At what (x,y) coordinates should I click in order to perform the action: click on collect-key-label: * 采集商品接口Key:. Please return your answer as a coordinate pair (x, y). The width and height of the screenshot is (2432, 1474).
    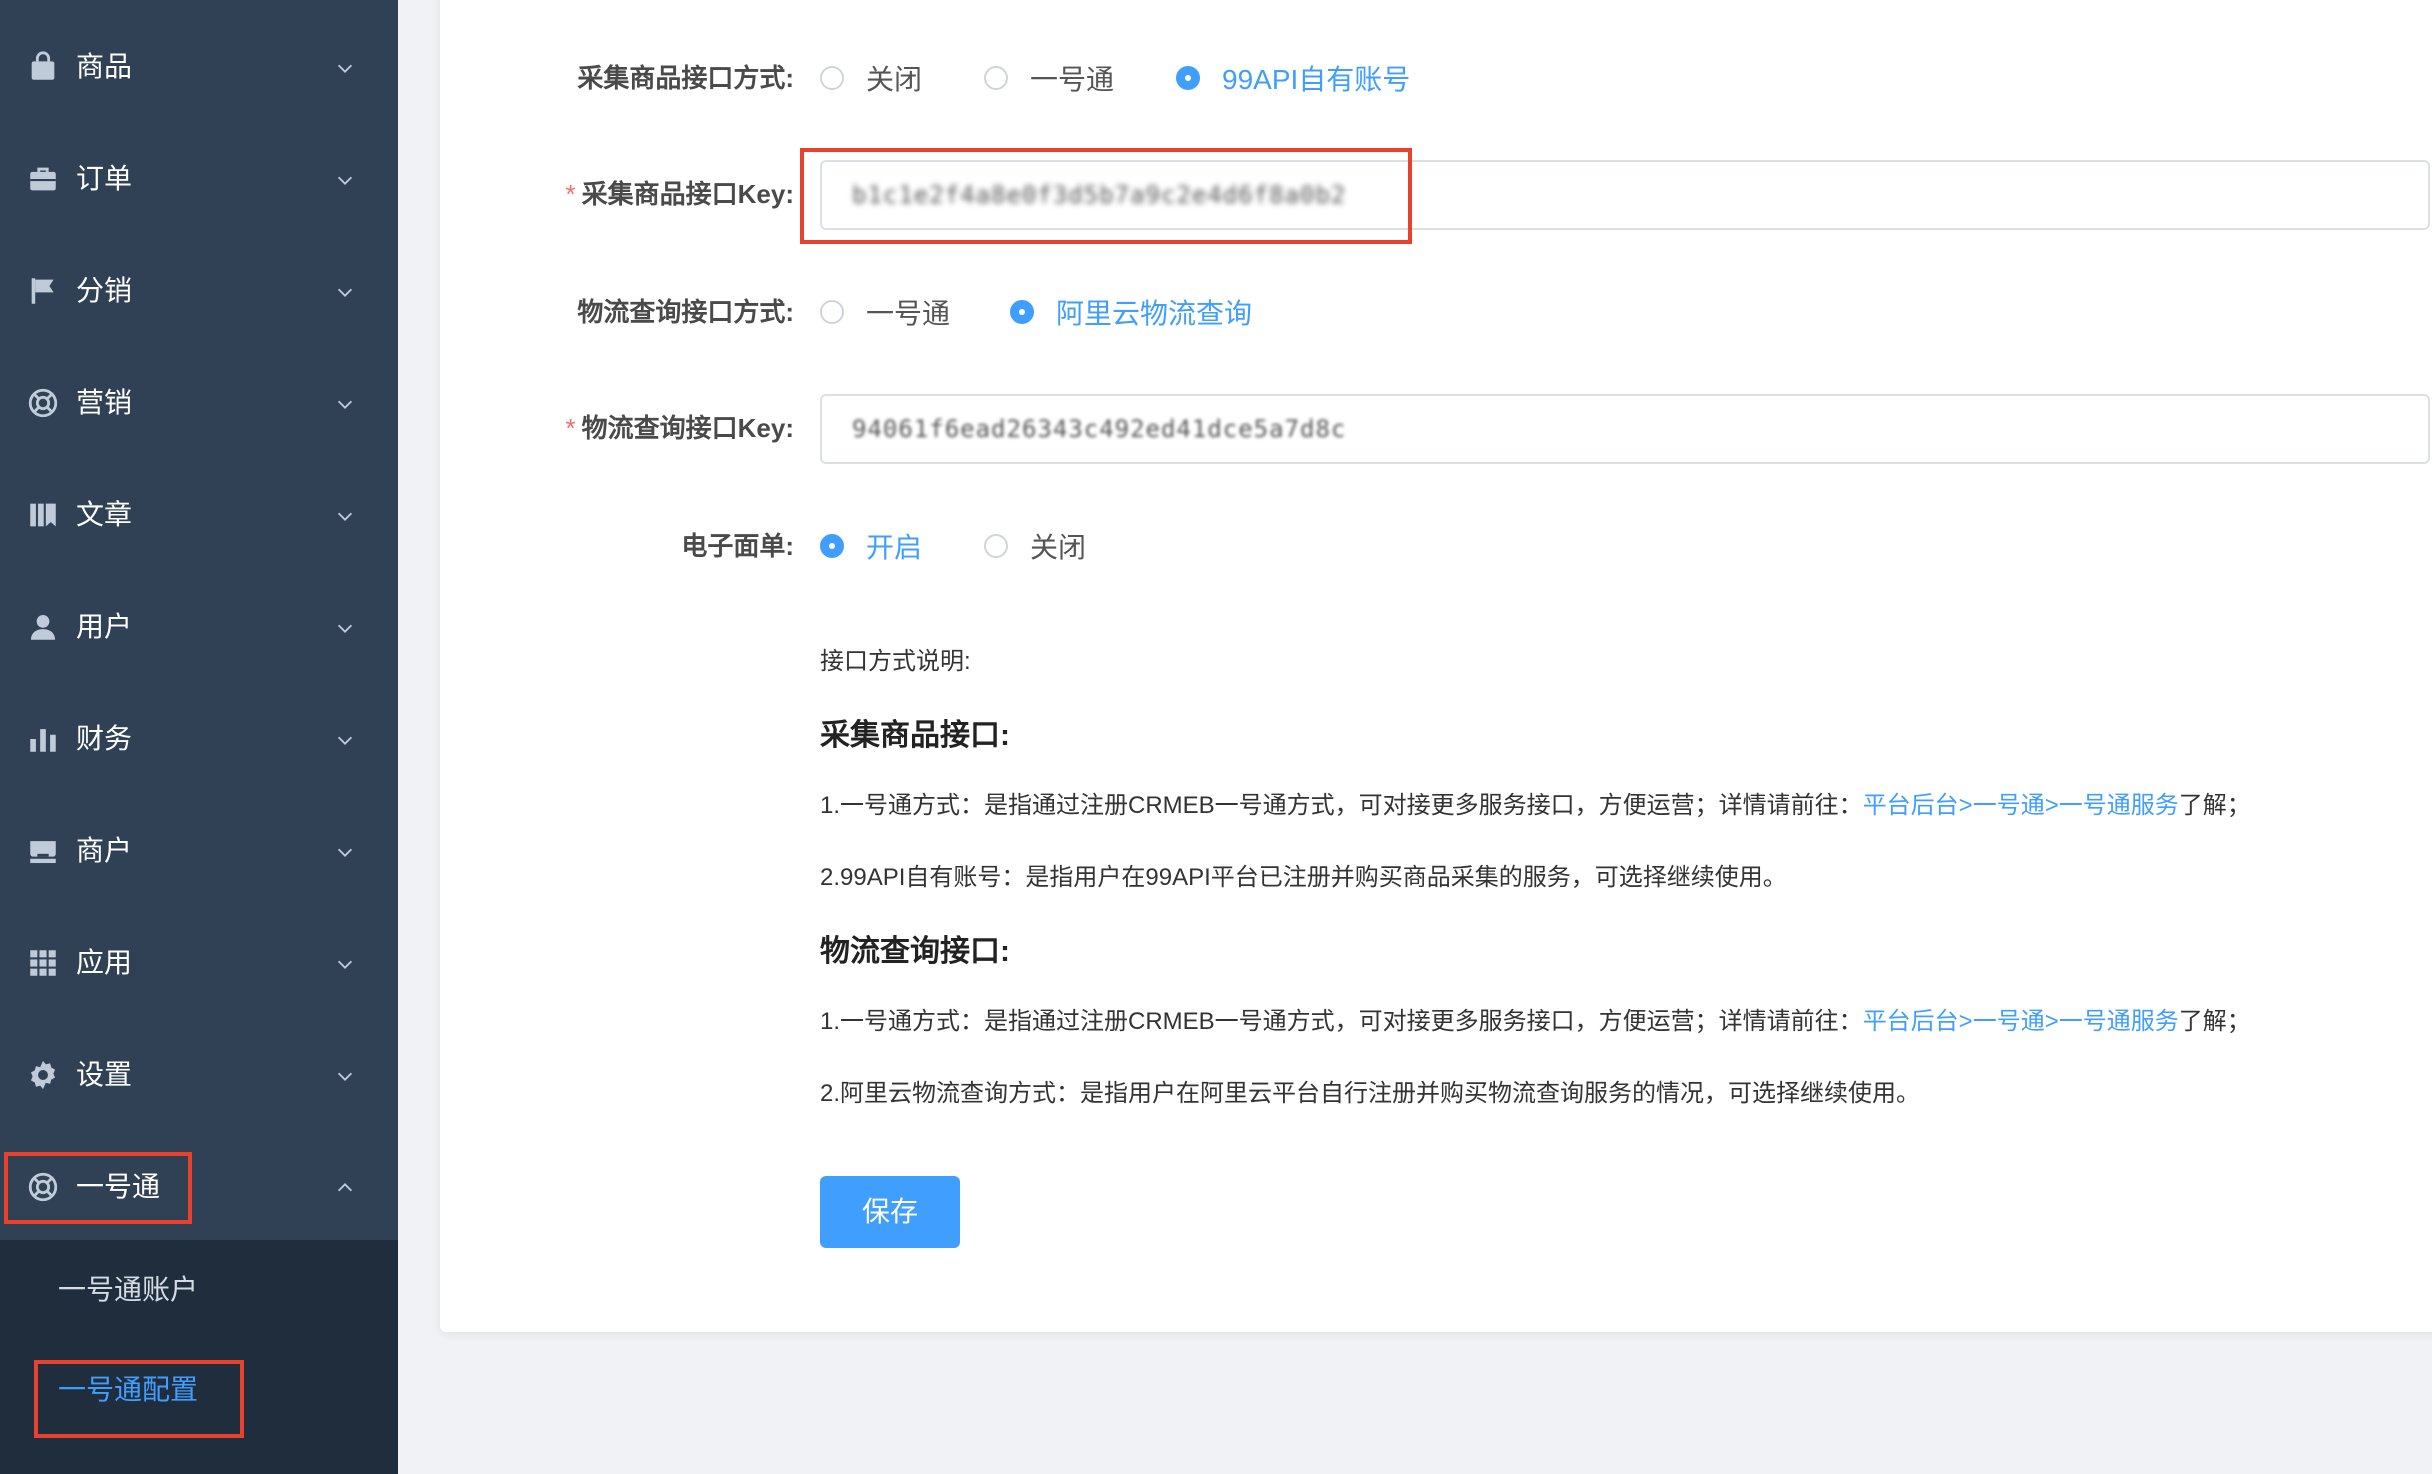
    Looking at the image, I should click on (679, 194).